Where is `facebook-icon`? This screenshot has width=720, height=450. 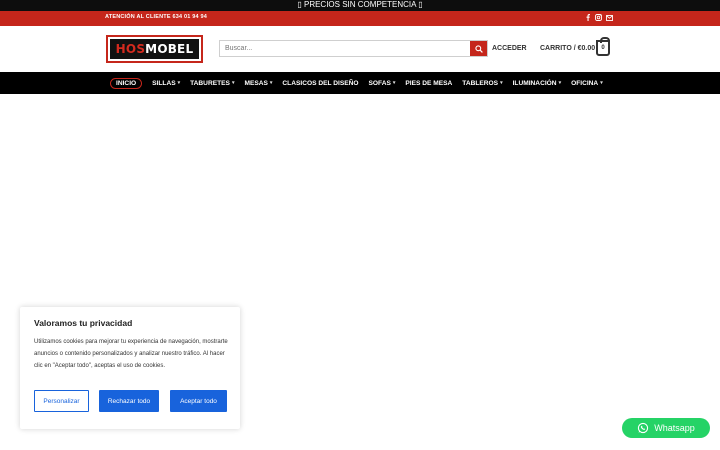 facebook-icon is located at coordinates (587, 17).